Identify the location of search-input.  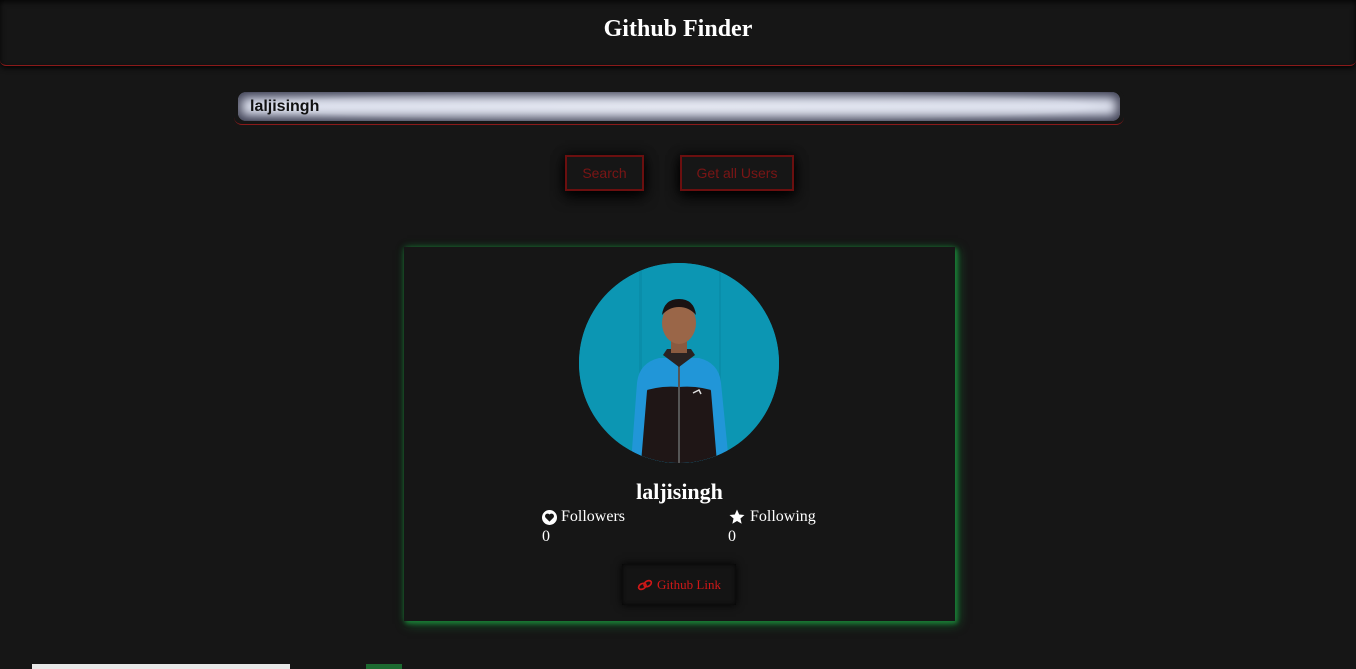
(679, 106).